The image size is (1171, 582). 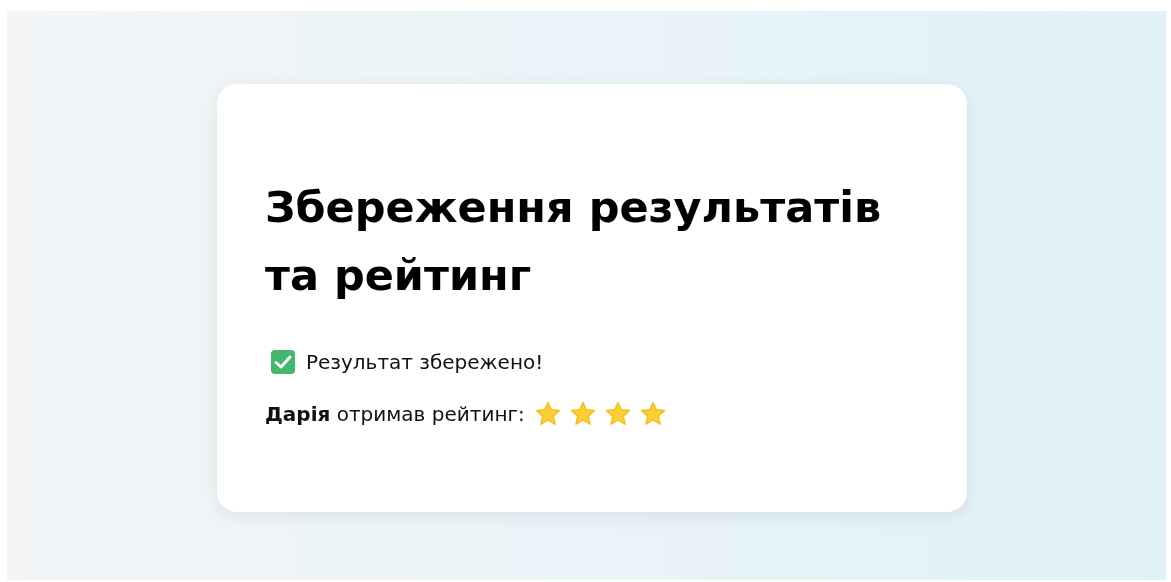 I want to click on rating-label: Дарія отримав рейтинг:, so click(x=395, y=413).